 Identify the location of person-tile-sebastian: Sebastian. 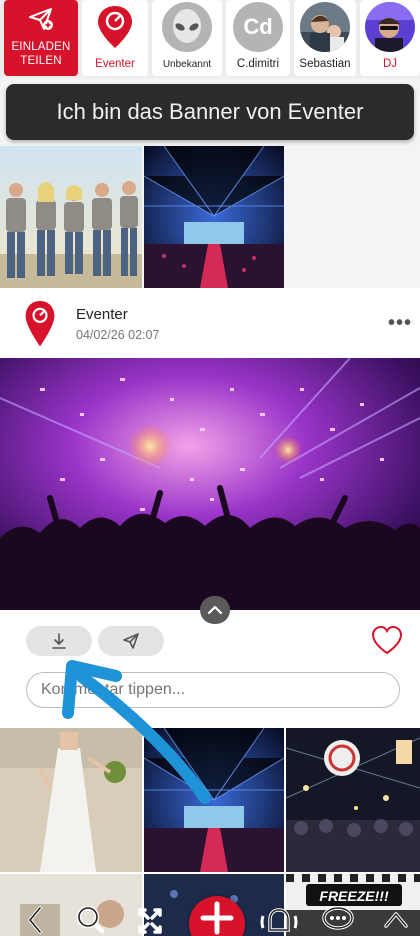
(325, 38).